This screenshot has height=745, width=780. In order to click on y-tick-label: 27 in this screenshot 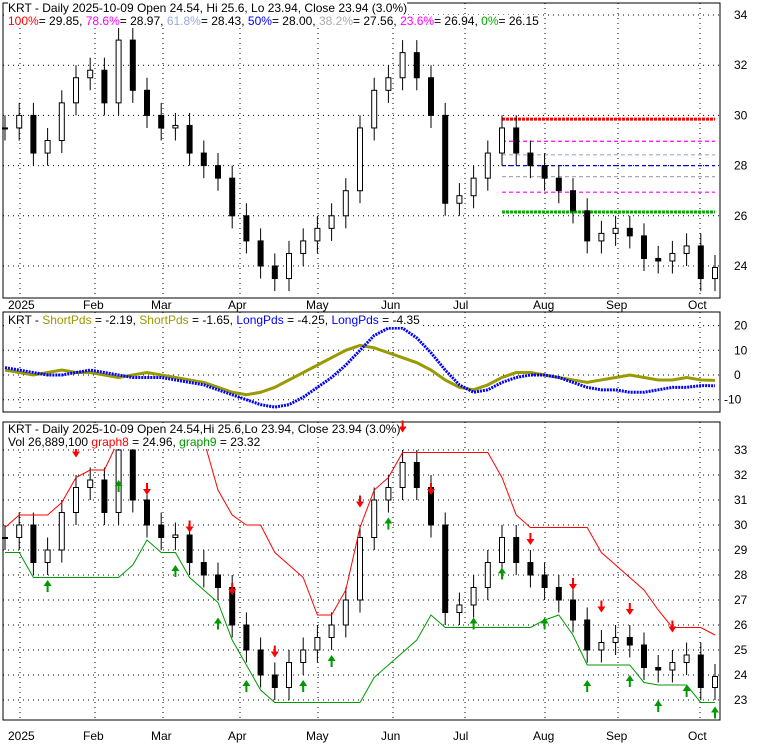, I will do `click(741, 600)`.